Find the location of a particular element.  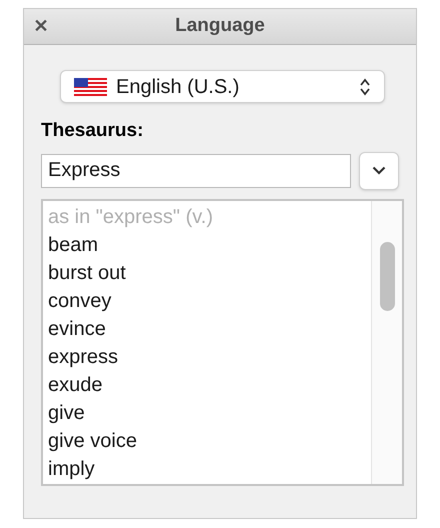

close-button: ✕ is located at coordinates (41, 26).